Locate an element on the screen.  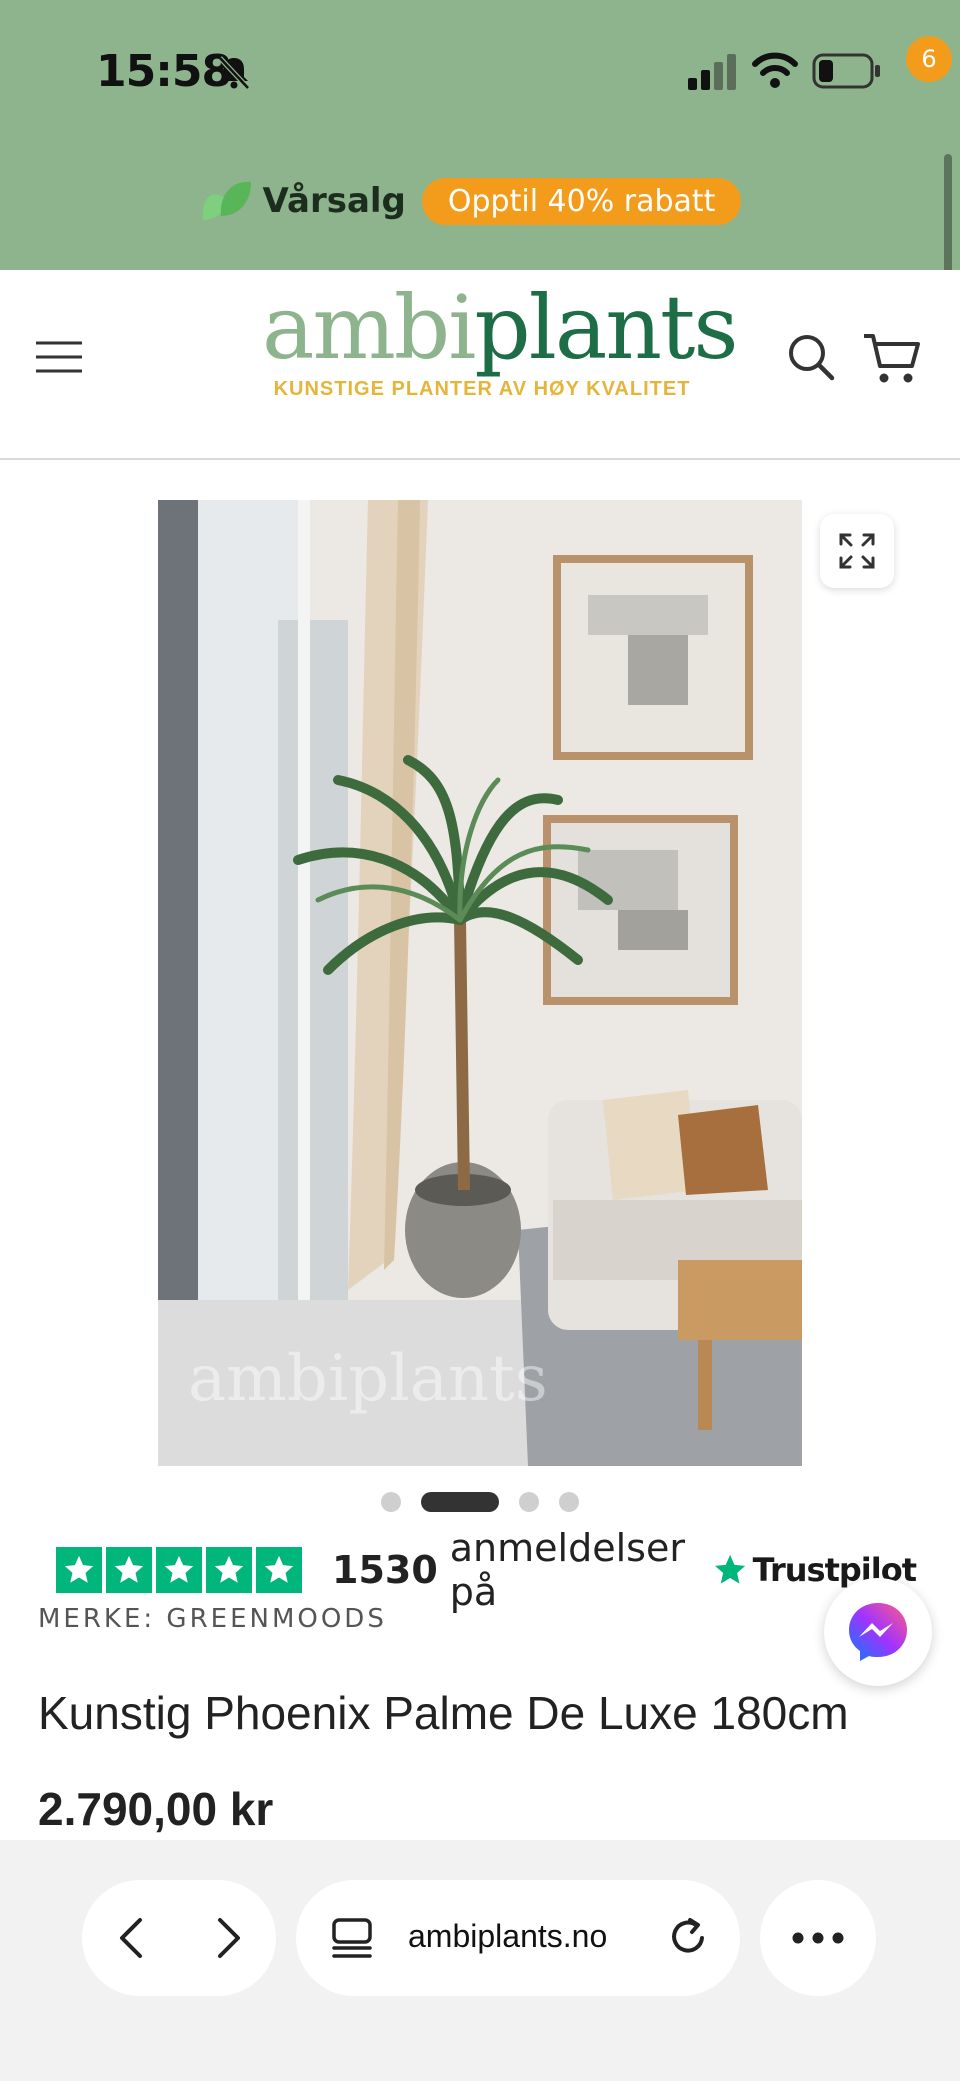
logo-text-plants: plants is located at coordinates (606, 327).